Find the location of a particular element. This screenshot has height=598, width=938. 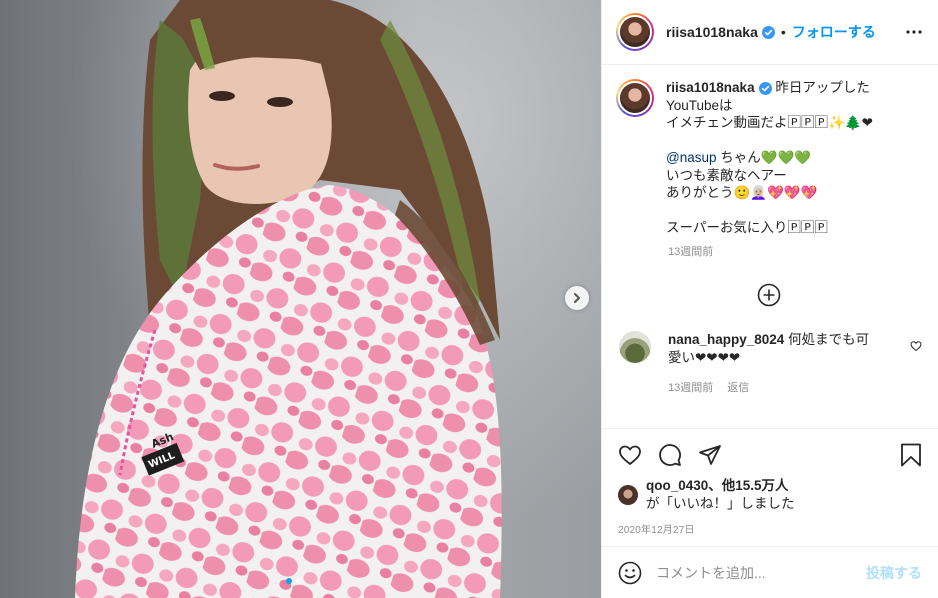

other-likes-count: 、他15.5万人 is located at coordinates (748, 485).